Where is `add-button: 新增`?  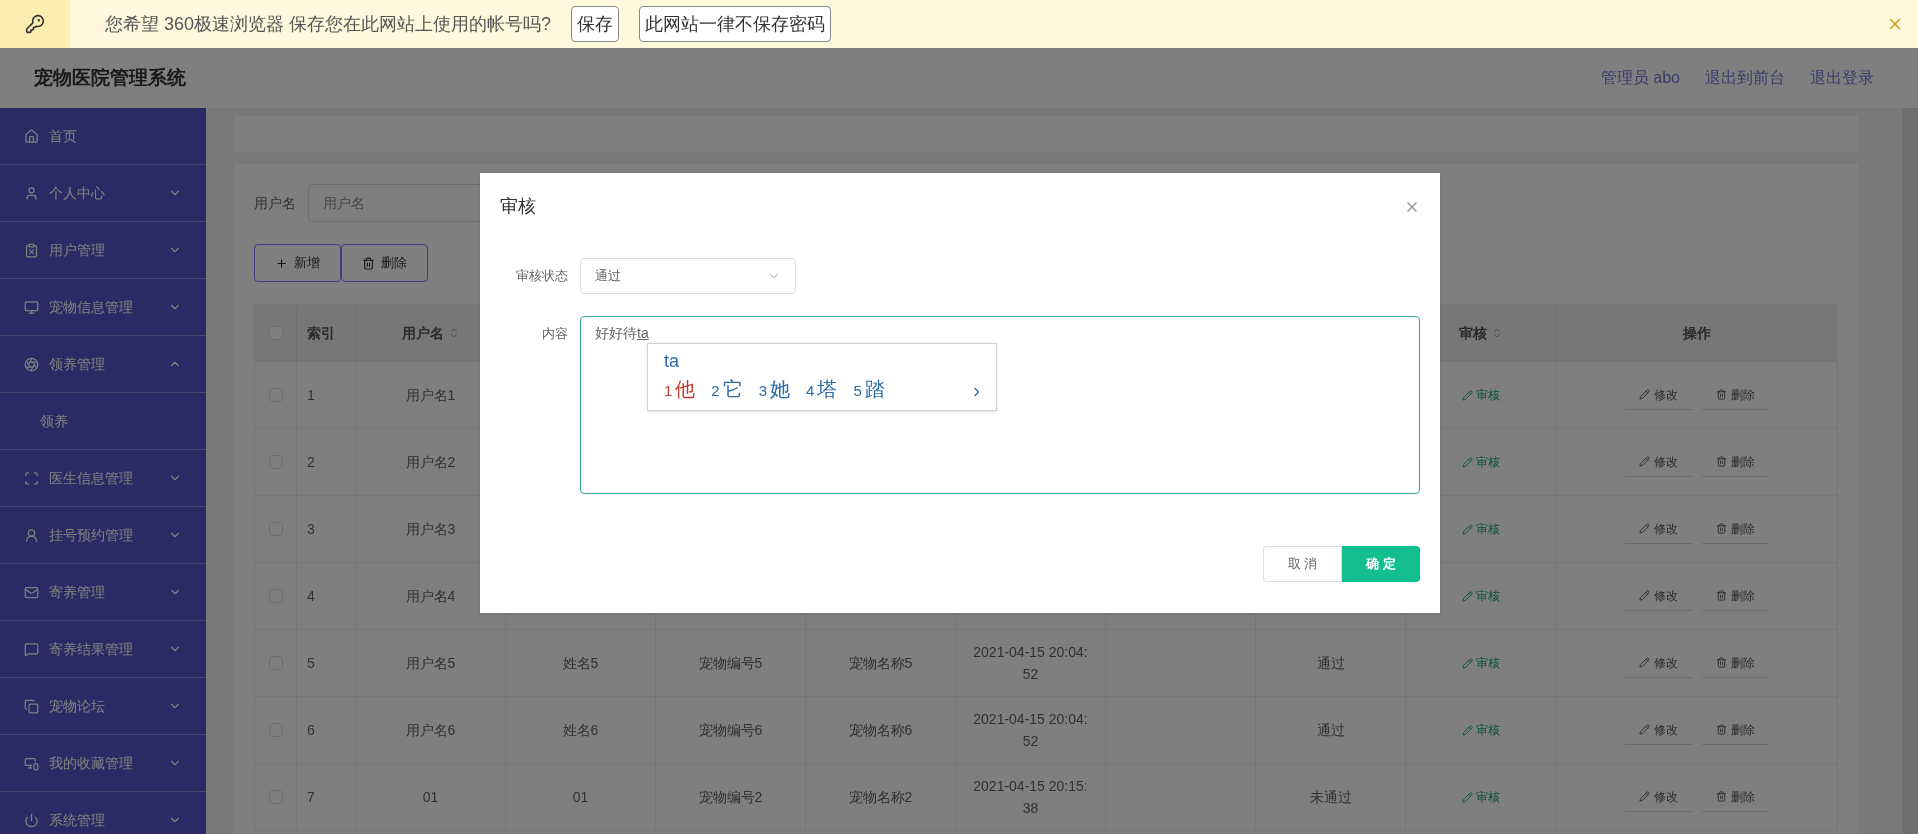 add-button: 新增 is located at coordinates (297, 263).